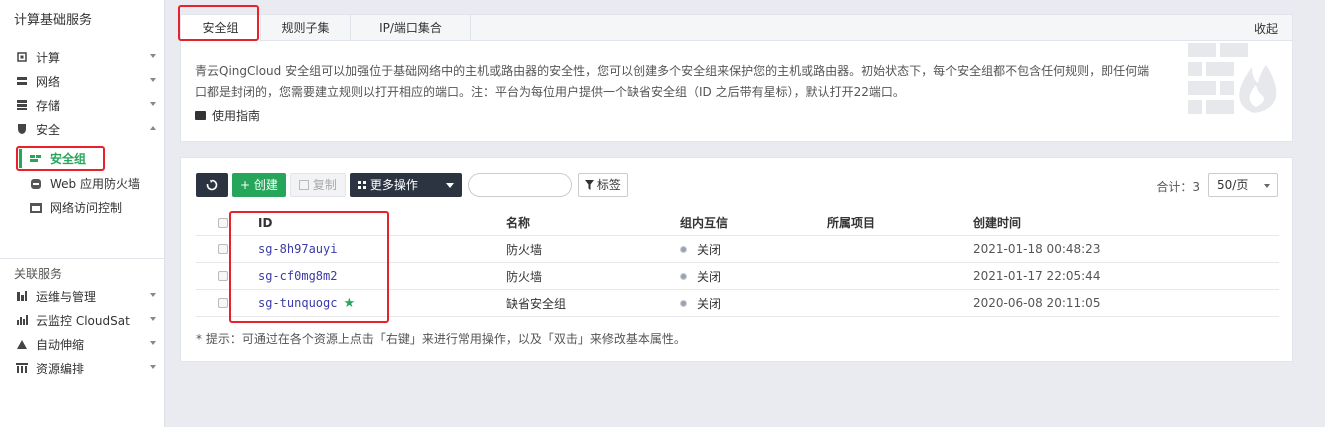  What do you see at coordinates (22, 344) in the screenshot?
I see `autoscale-icon` at bounding box center [22, 344].